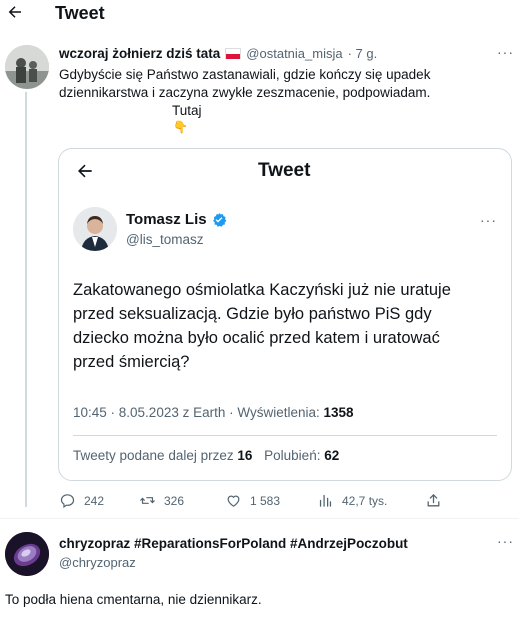 This screenshot has width=519, height=618. Describe the element at coordinates (155, 455) in the screenshot. I see `retweets-label: Tweety podane dalej przez` at that location.